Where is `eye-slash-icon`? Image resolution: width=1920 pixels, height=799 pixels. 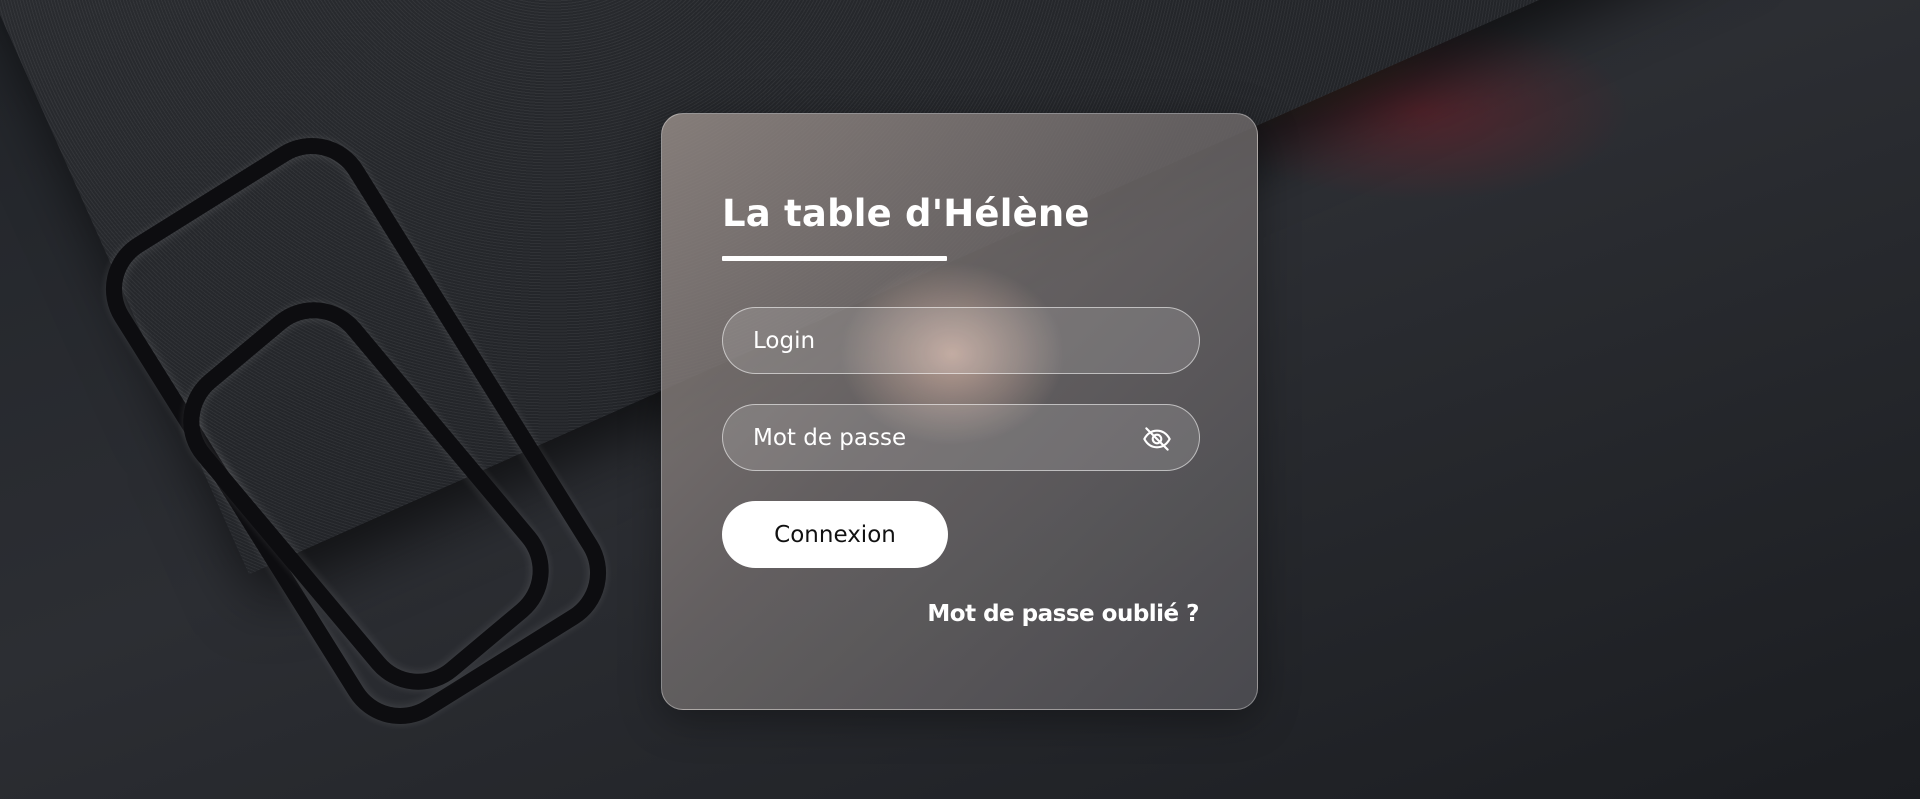
eye-slash-icon is located at coordinates (1157, 439).